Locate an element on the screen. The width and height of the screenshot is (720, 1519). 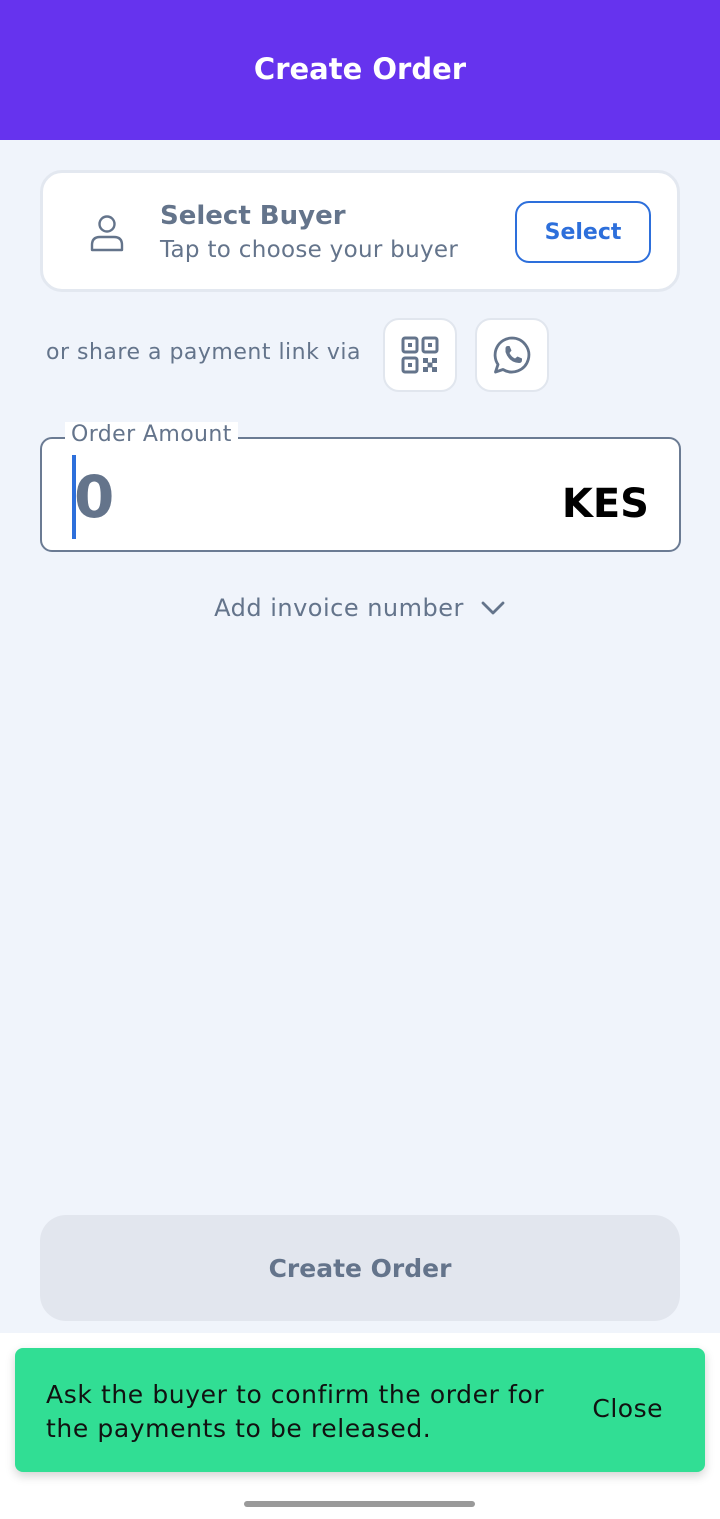
add-invoice-number-label: Add invoice number is located at coordinates (339, 608).